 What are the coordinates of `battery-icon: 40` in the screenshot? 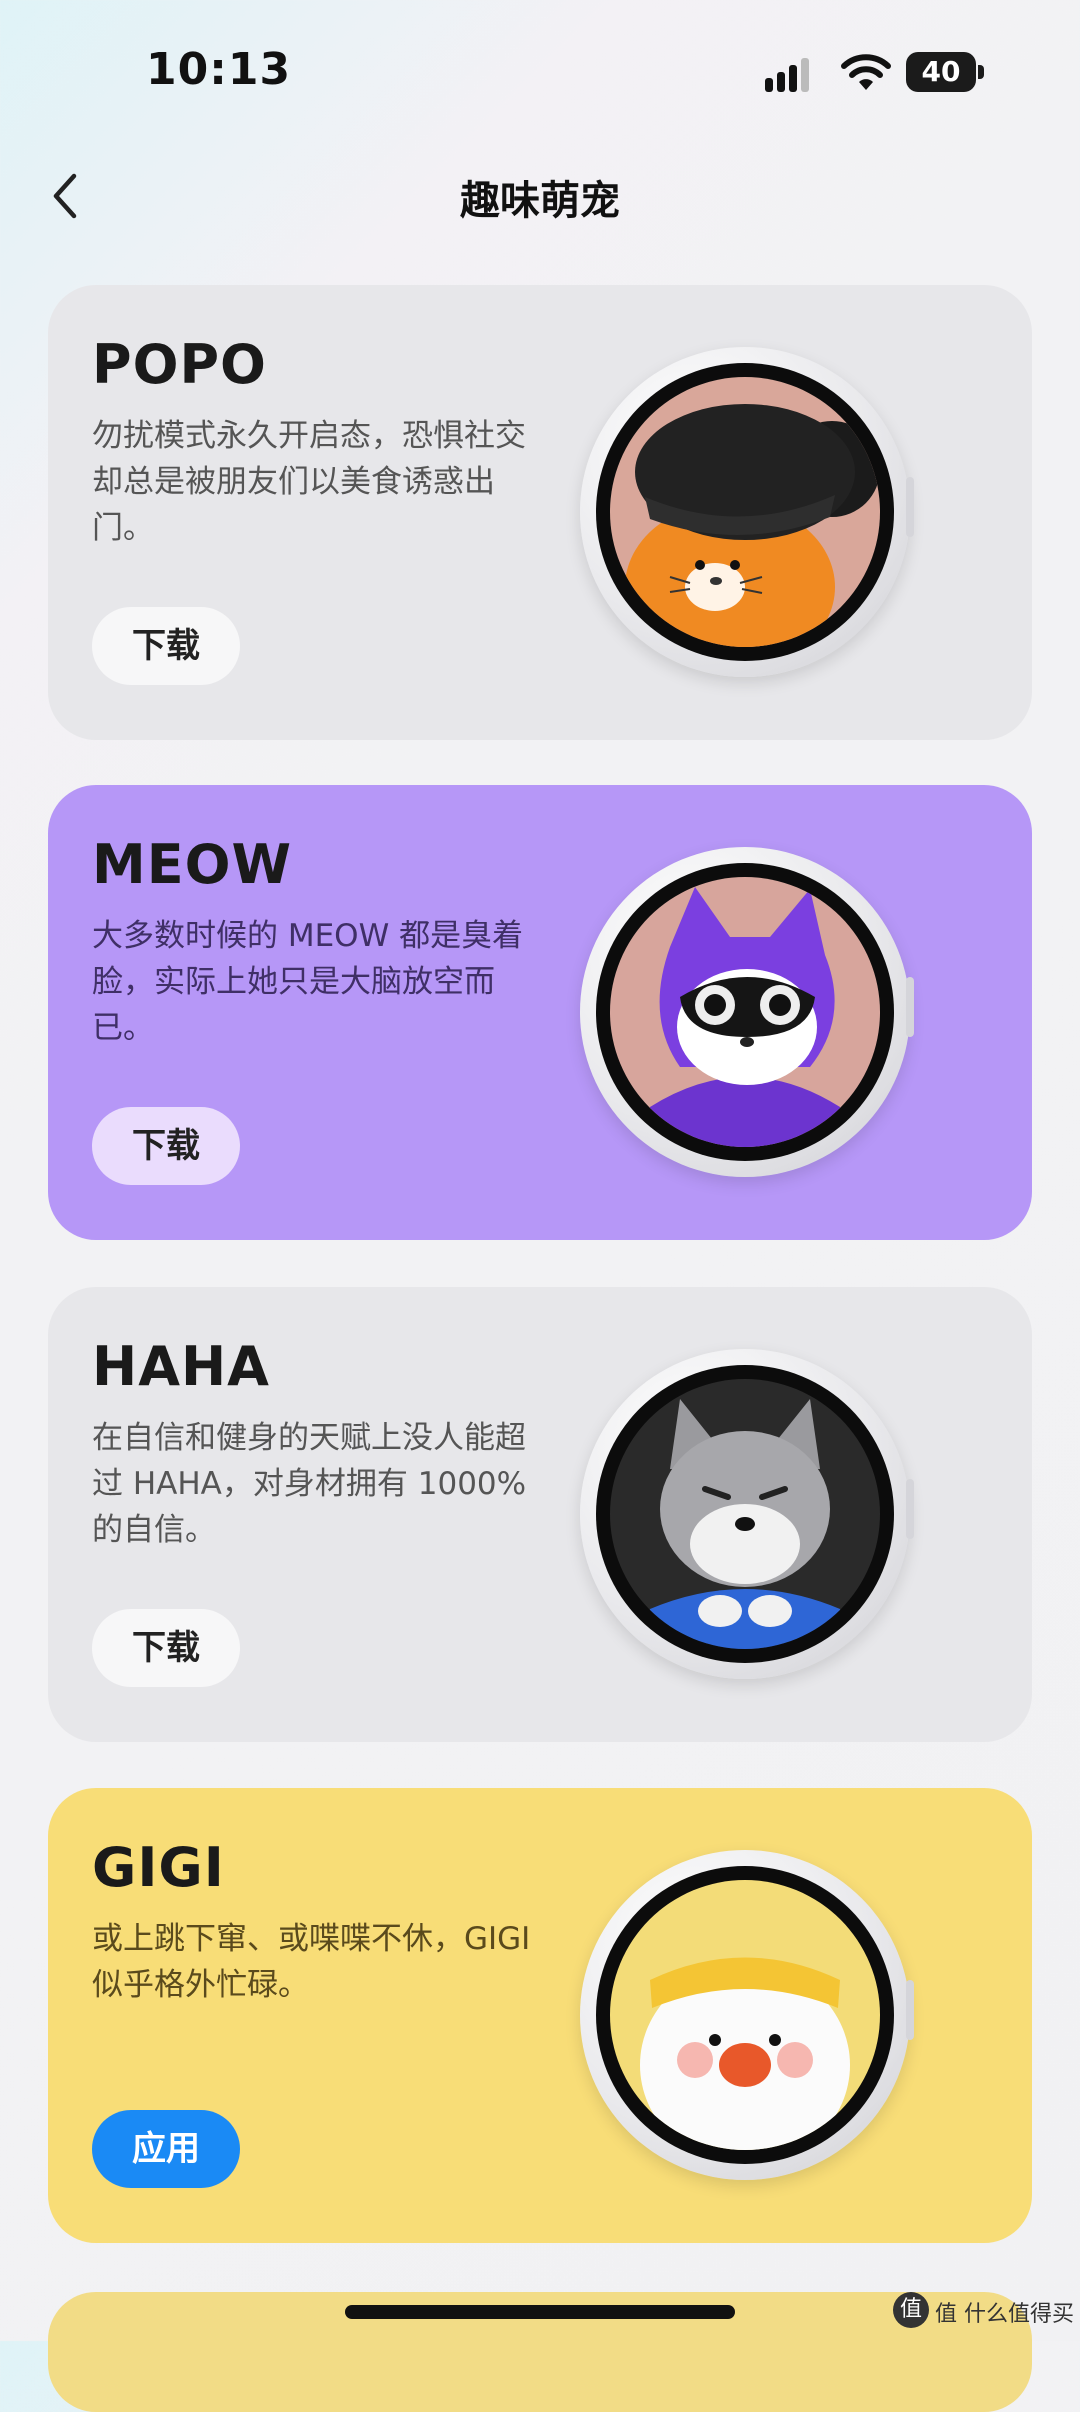 It's located at (946, 72).